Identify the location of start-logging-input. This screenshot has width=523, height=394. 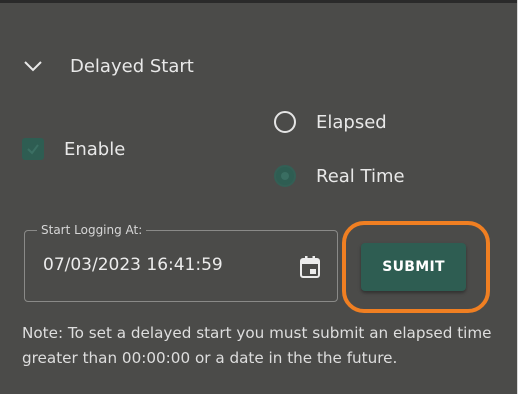
(163, 265).